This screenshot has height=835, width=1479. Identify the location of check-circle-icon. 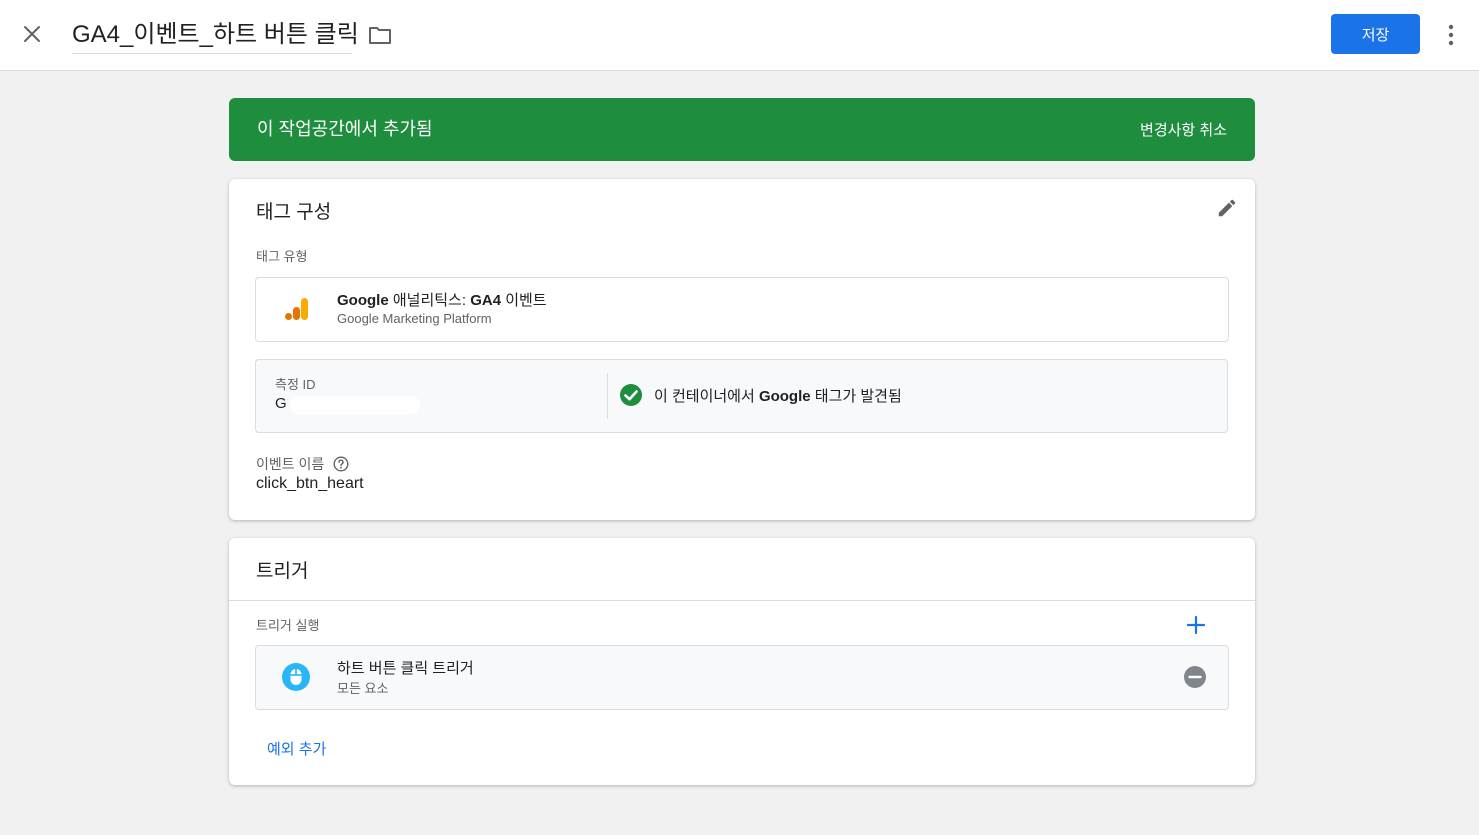
(631, 395).